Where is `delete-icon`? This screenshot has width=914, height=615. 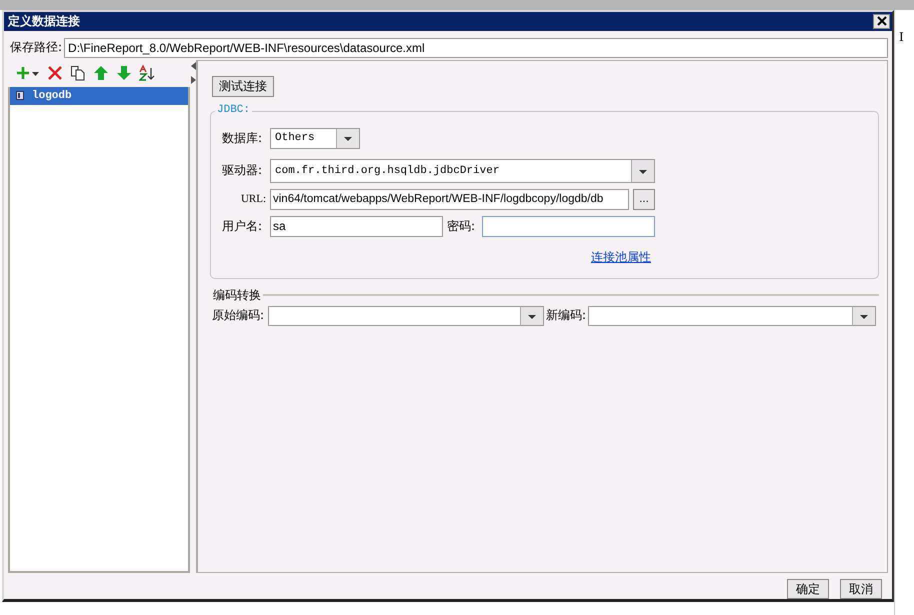 delete-icon is located at coordinates (55, 73).